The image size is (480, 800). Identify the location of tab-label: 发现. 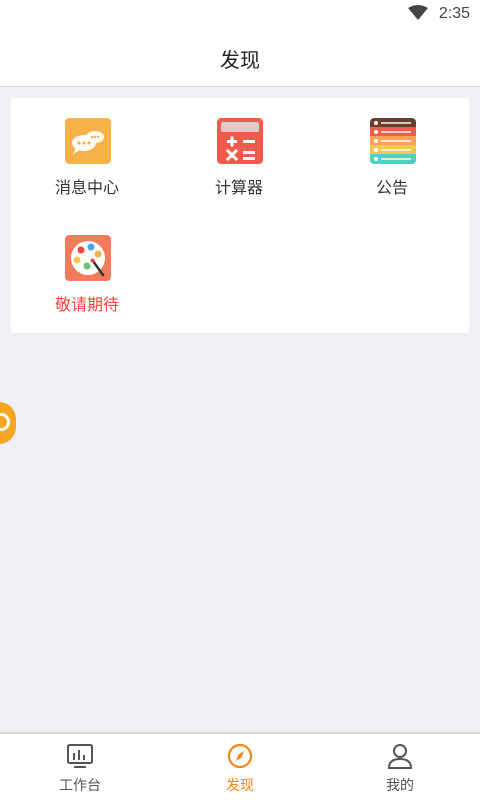
(240, 786).